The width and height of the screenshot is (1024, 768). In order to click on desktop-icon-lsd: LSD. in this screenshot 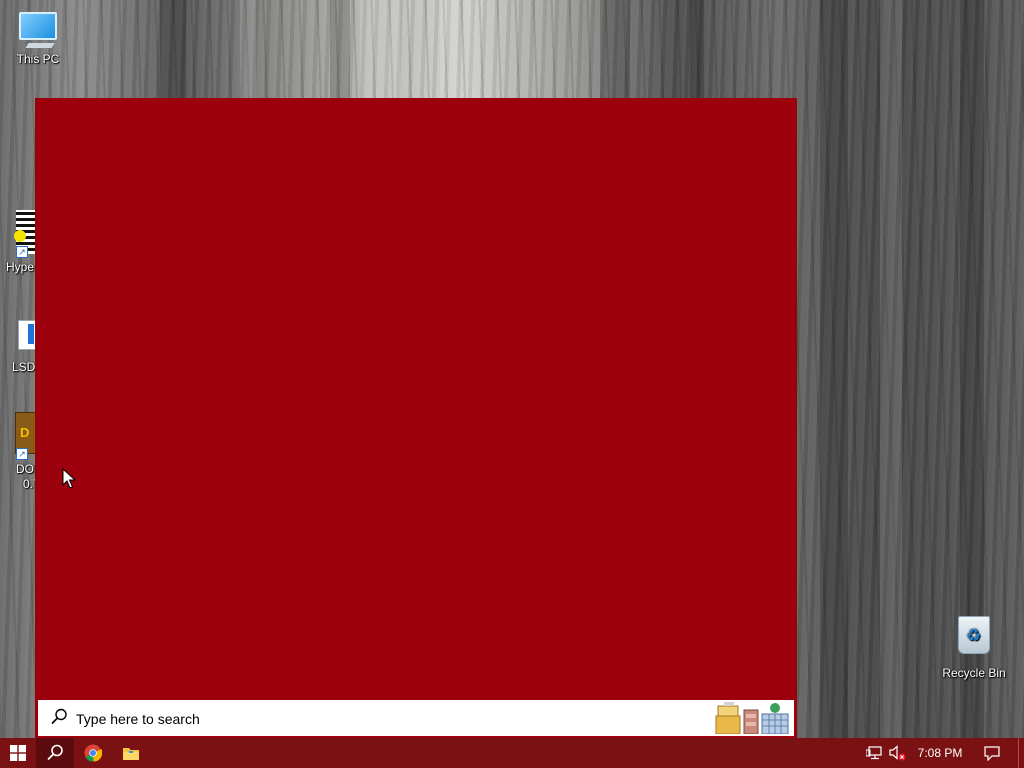, I will do `click(22, 348)`.